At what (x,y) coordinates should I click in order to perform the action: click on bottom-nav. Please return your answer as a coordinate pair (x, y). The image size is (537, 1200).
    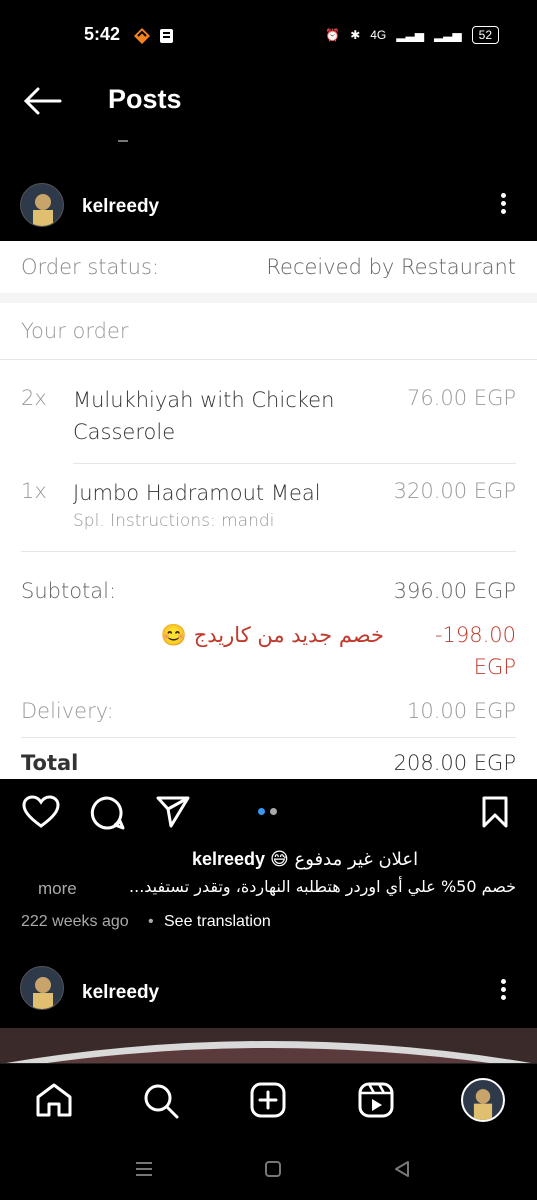
    Looking at the image, I should click on (268, 1102).